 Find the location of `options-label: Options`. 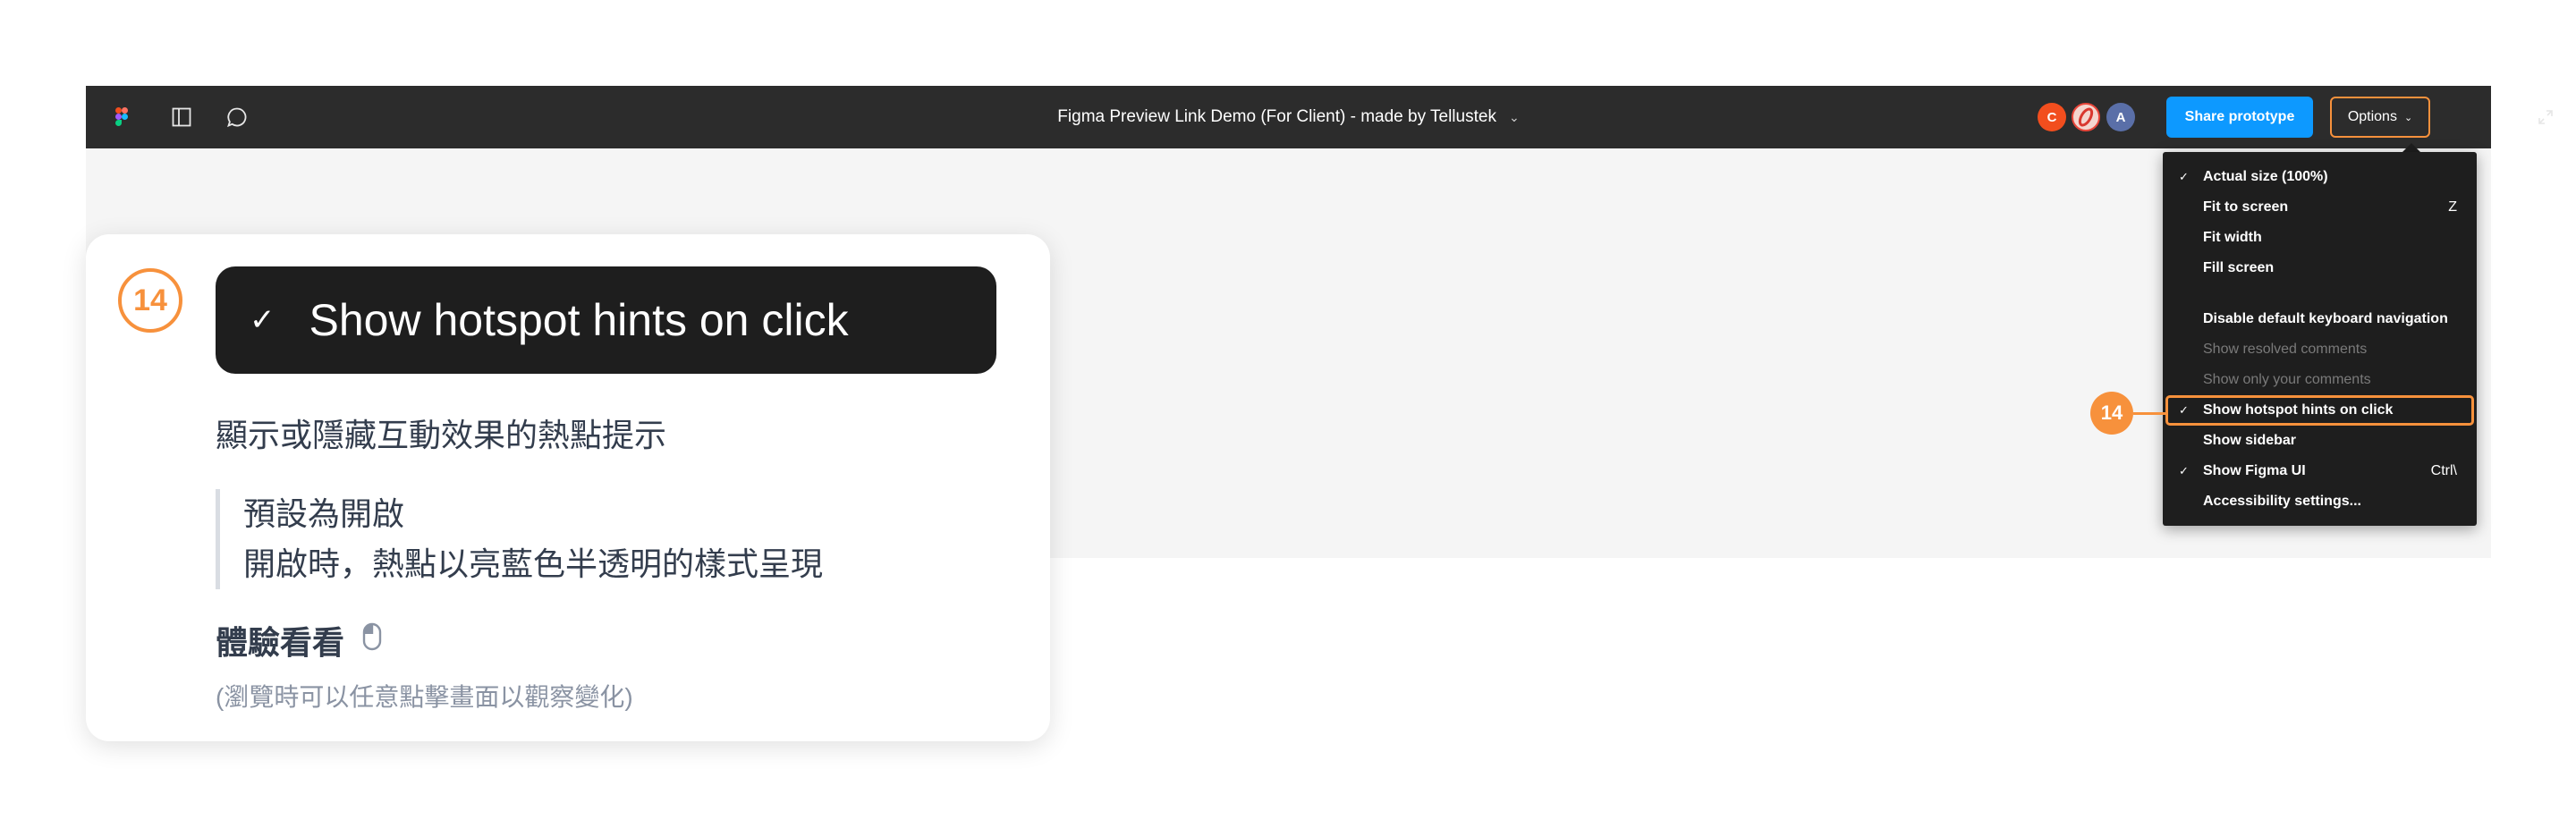

options-label: Options is located at coordinates (2372, 117).